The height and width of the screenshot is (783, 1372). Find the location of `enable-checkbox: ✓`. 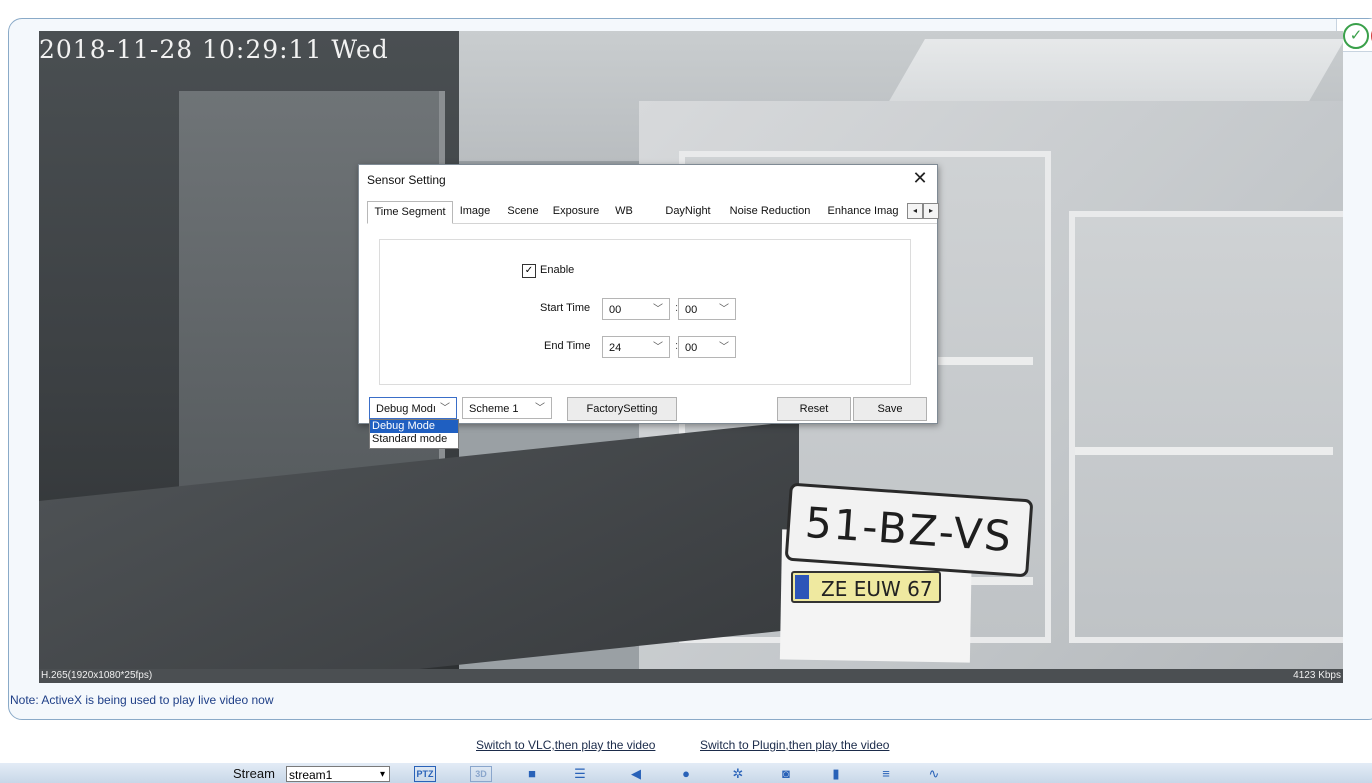

enable-checkbox: ✓ is located at coordinates (529, 271).